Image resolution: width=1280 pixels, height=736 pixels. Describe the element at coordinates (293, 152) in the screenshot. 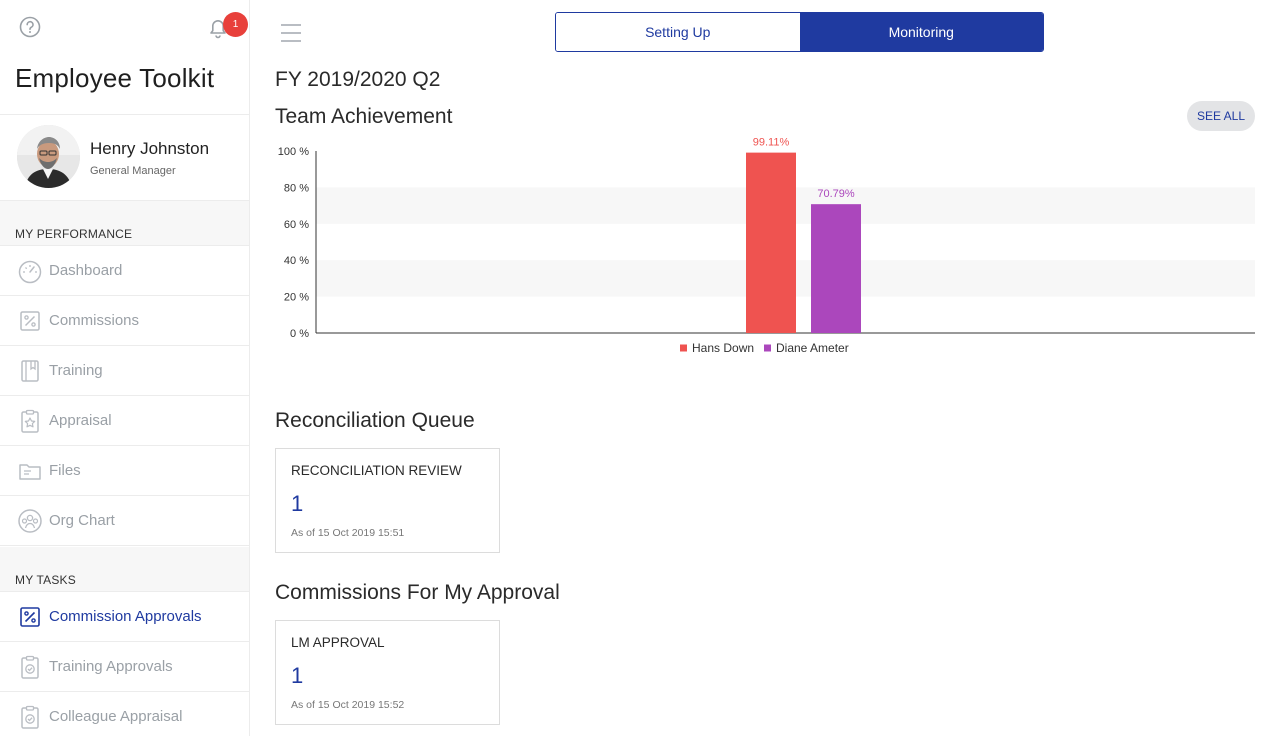

I see `y-tick-label: 100 %` at that location.